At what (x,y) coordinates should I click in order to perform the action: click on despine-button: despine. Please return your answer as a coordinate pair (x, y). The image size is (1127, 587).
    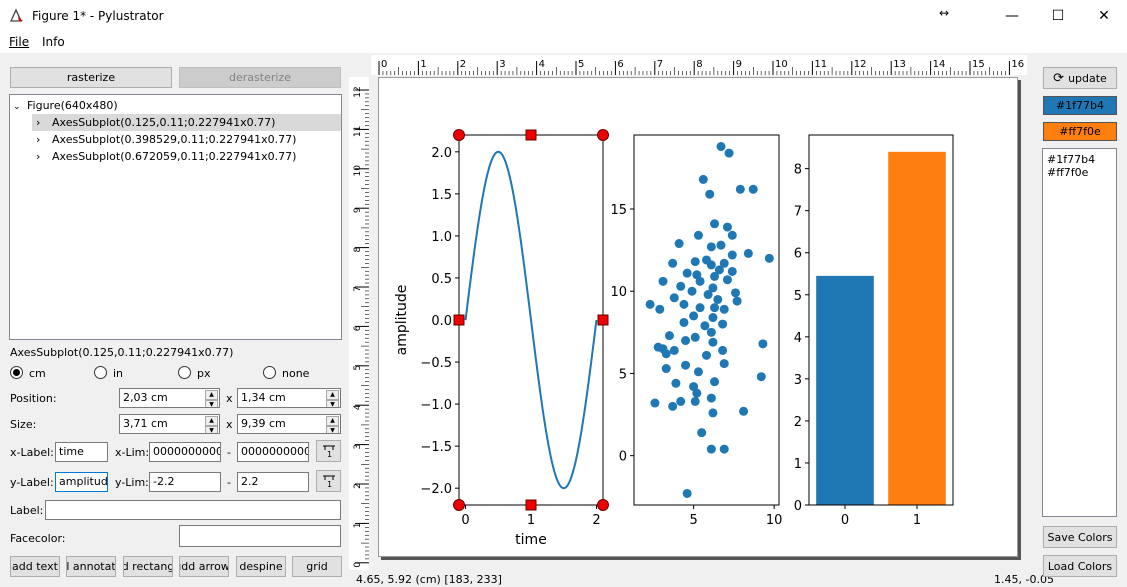
    Looking at the image, I should click on (261, 566).